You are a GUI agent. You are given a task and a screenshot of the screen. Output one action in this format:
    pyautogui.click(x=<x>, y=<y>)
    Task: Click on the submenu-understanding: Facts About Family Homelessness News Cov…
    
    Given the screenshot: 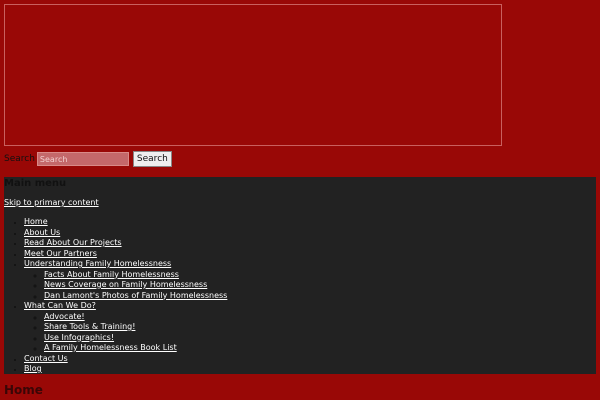 What is the action you would take?
    pyautogui.click(x=125, y=286)
    